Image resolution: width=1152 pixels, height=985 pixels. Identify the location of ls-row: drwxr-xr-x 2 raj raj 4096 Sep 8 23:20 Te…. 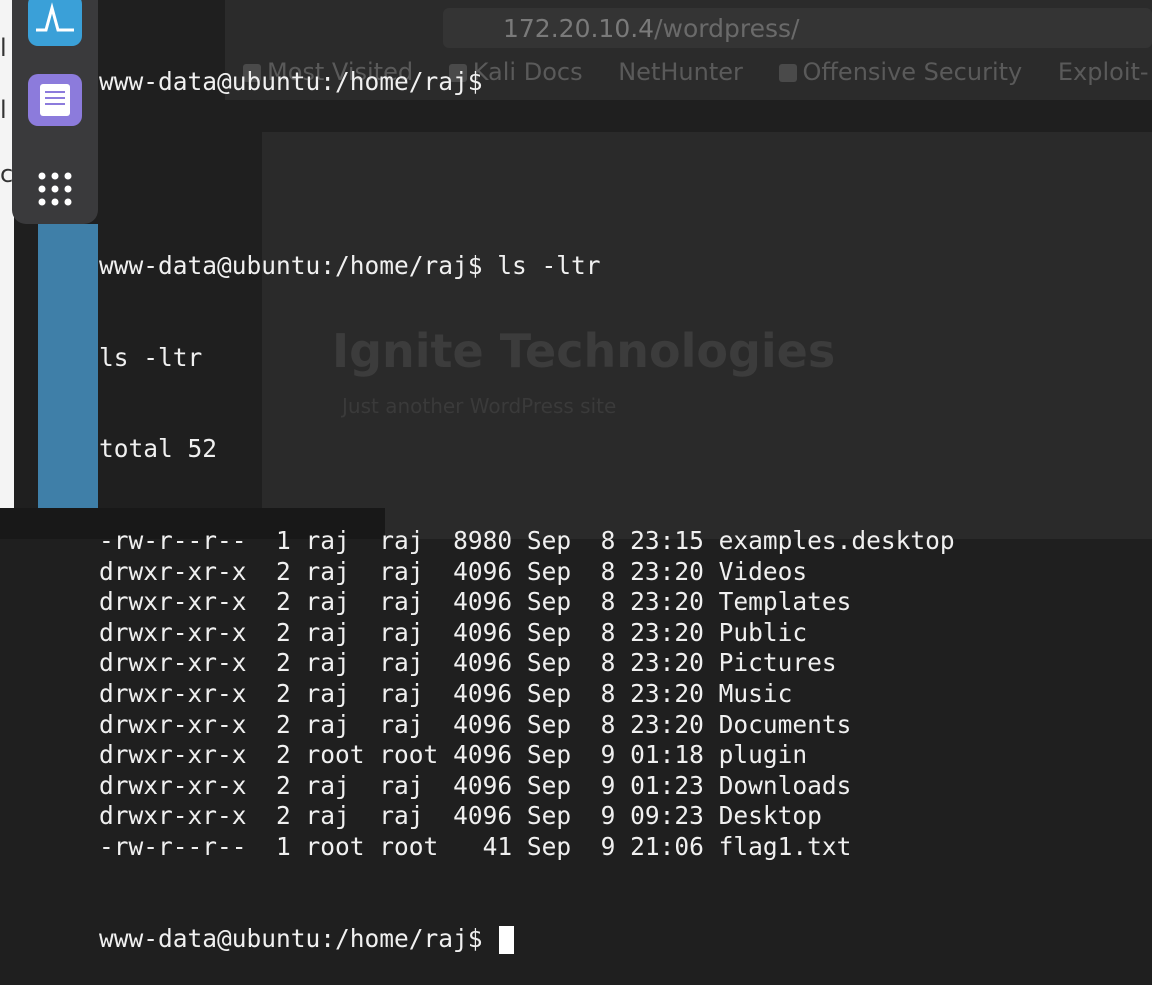
(625, 602).